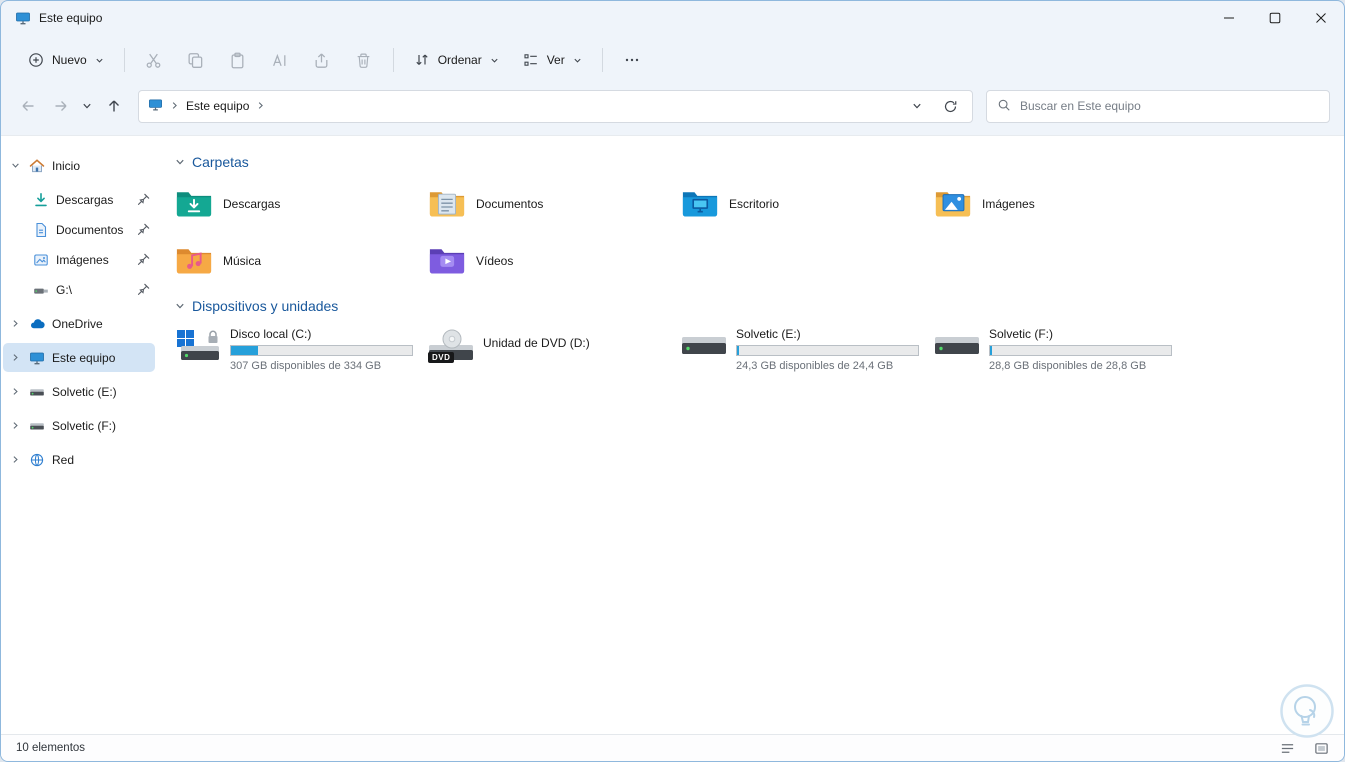 The height and width of the screenshot is (762, 1345). What do you see at coordinates (322, 60) in the screenshot?
I see `share-button` at bounding box center [322, 60].